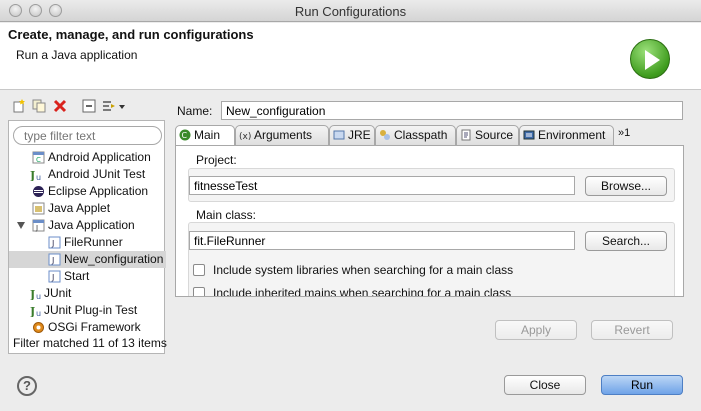  I want to click on junit-plugin-icon: J u, so click(35, 311).